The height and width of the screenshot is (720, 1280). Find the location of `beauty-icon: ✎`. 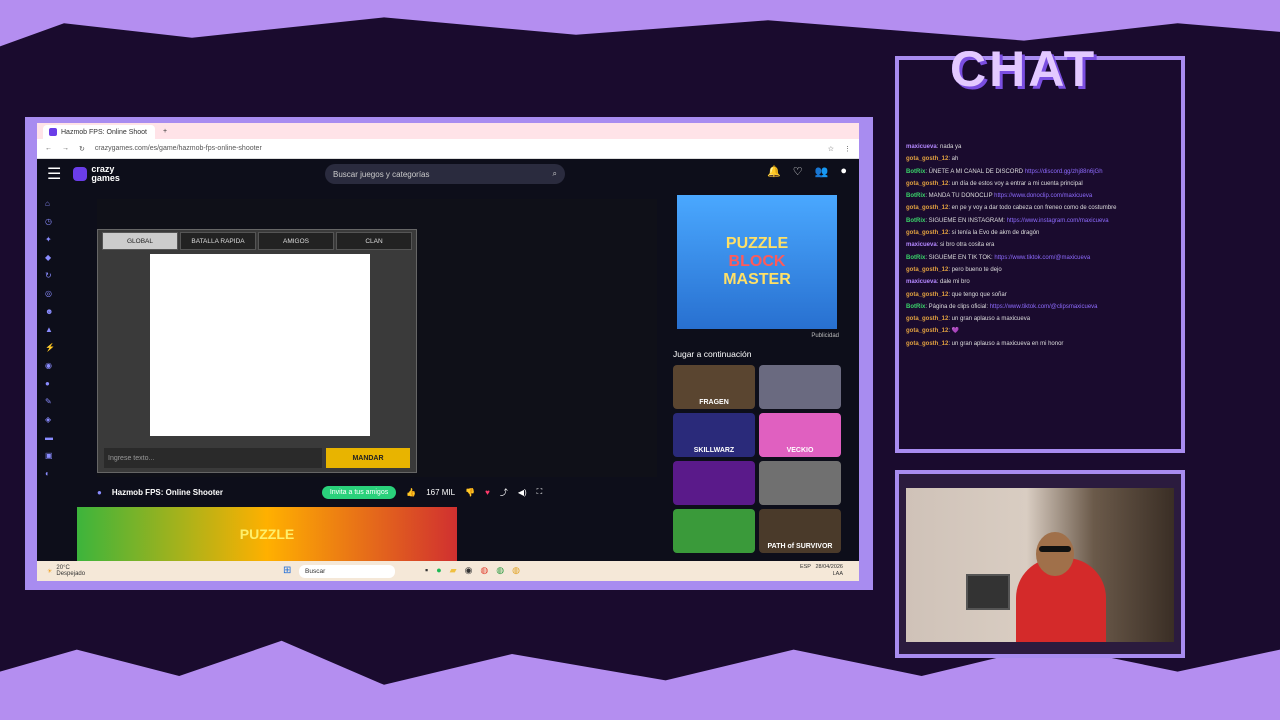

beauty-icon: ✎ is located at coordinates (53, 401).